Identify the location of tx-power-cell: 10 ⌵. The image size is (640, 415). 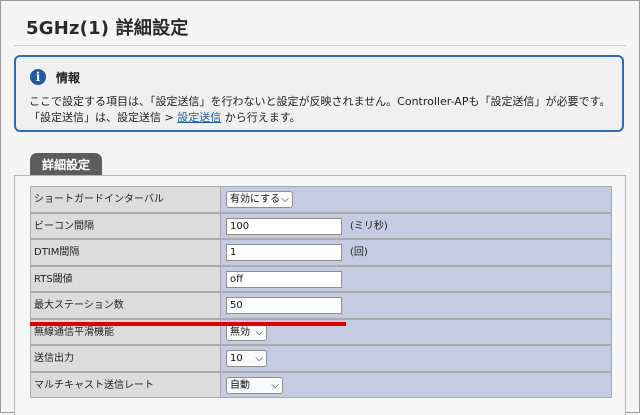
(416, 358).